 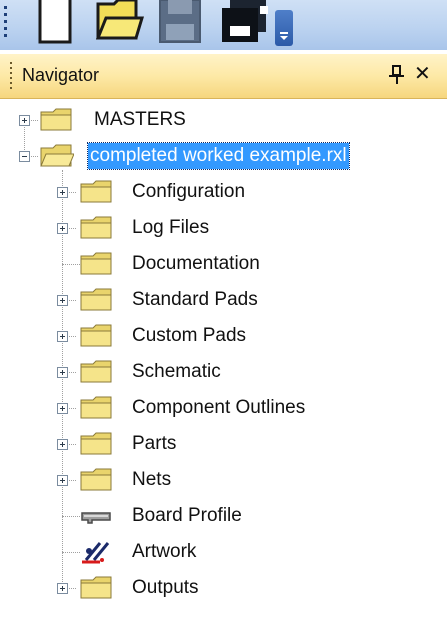 What do you see at coordinates (176, 371) in the screenshot?
I see `tree-node-label: Schematic` at bounding box center [176, 371].